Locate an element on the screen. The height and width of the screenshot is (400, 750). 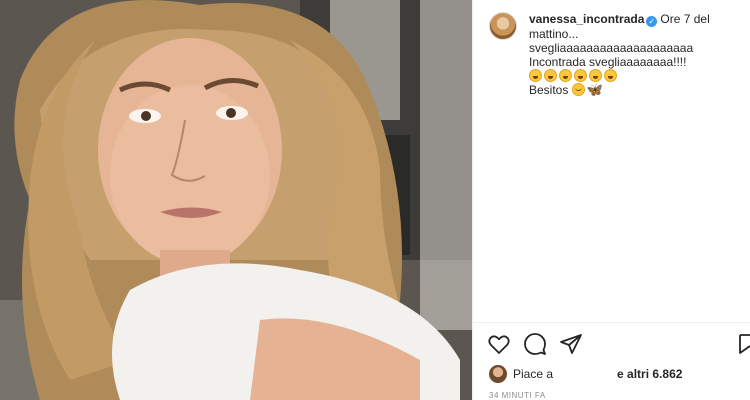
profile-avatar is located at coordinates (503, 26).